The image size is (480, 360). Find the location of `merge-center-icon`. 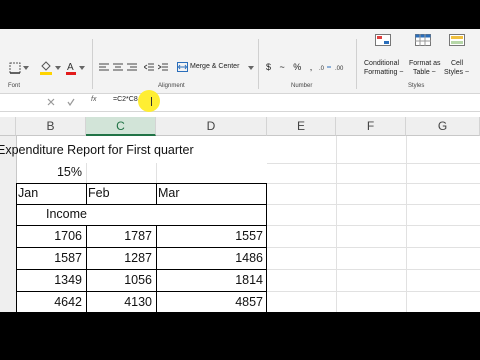

merge-center-icon is located at coordinates (182, 67).